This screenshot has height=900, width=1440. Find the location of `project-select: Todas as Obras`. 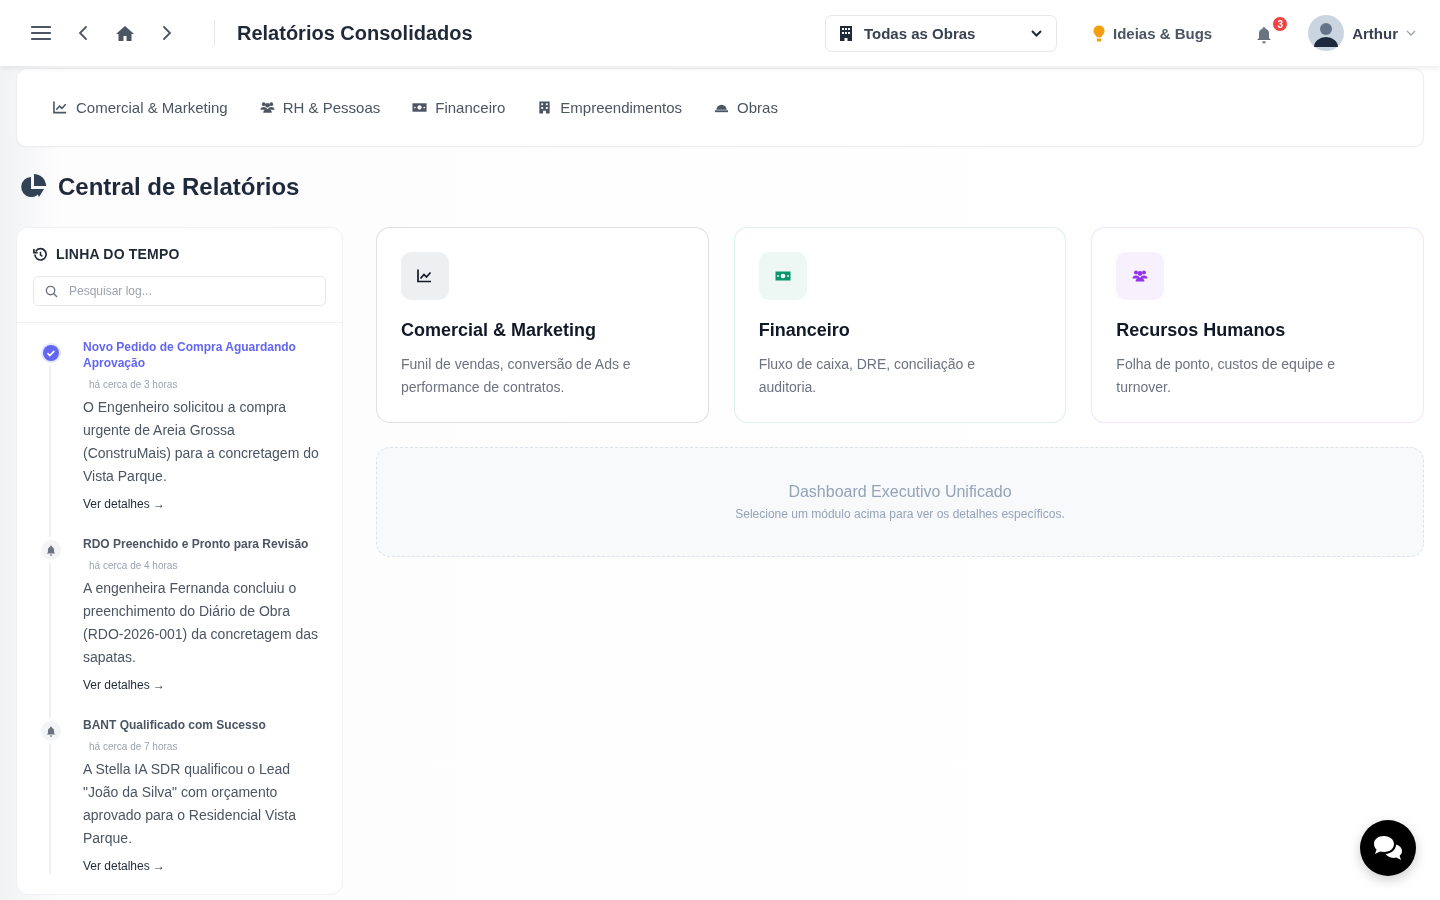

project-select: Todas as Obras is located at coordinates (940, 33).